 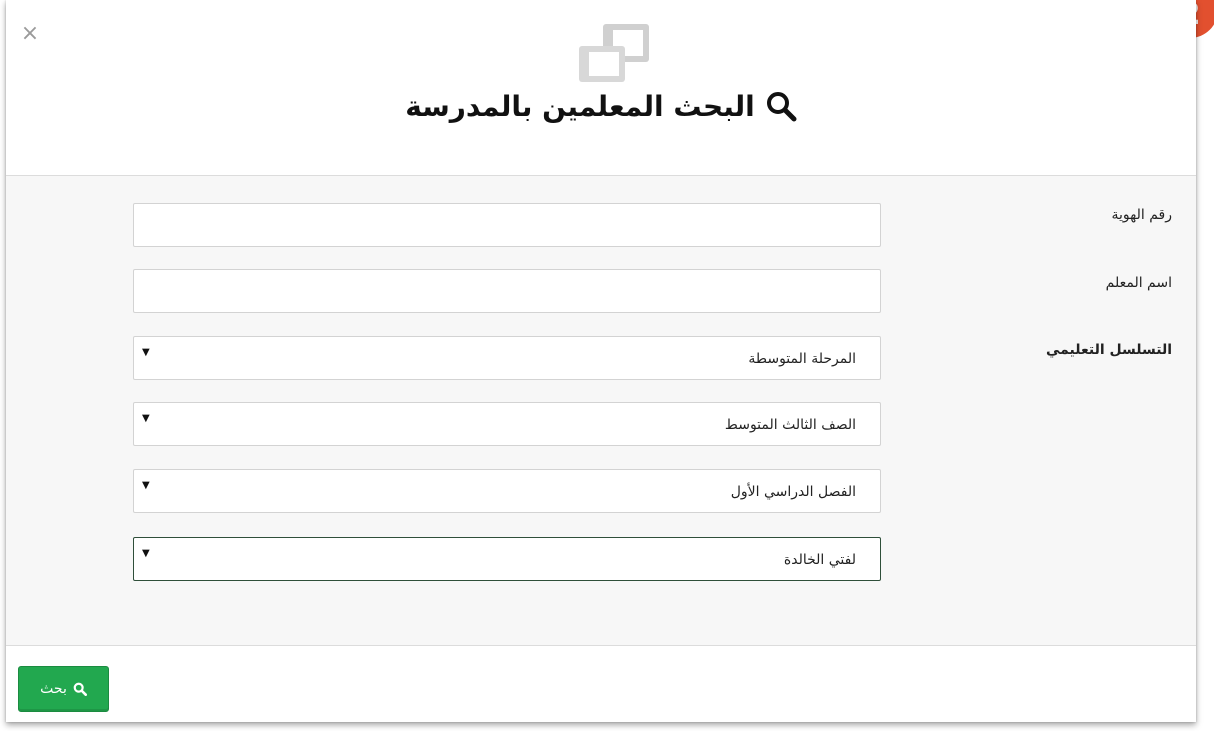 I want to click on dialog-footer: بحث, so click(x=601, y=684).